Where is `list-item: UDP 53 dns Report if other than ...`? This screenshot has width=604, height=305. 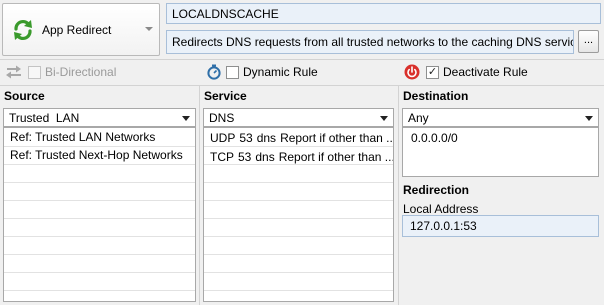
list-item: UDP 53 dns Report if other than ... is located at coordinates (298, 138).